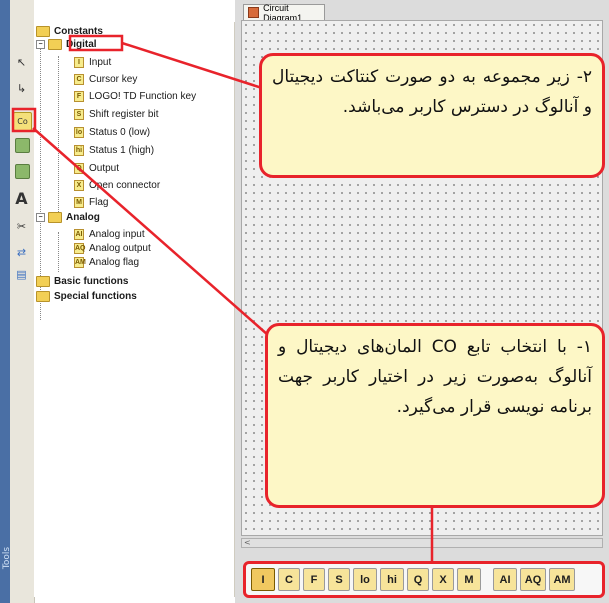  Describe the element at coordinates (22, 301) in the screenshot. I see `vertical-toolbar: ↖ ↳ Co A ✂ ⇄ ▤` at that location.